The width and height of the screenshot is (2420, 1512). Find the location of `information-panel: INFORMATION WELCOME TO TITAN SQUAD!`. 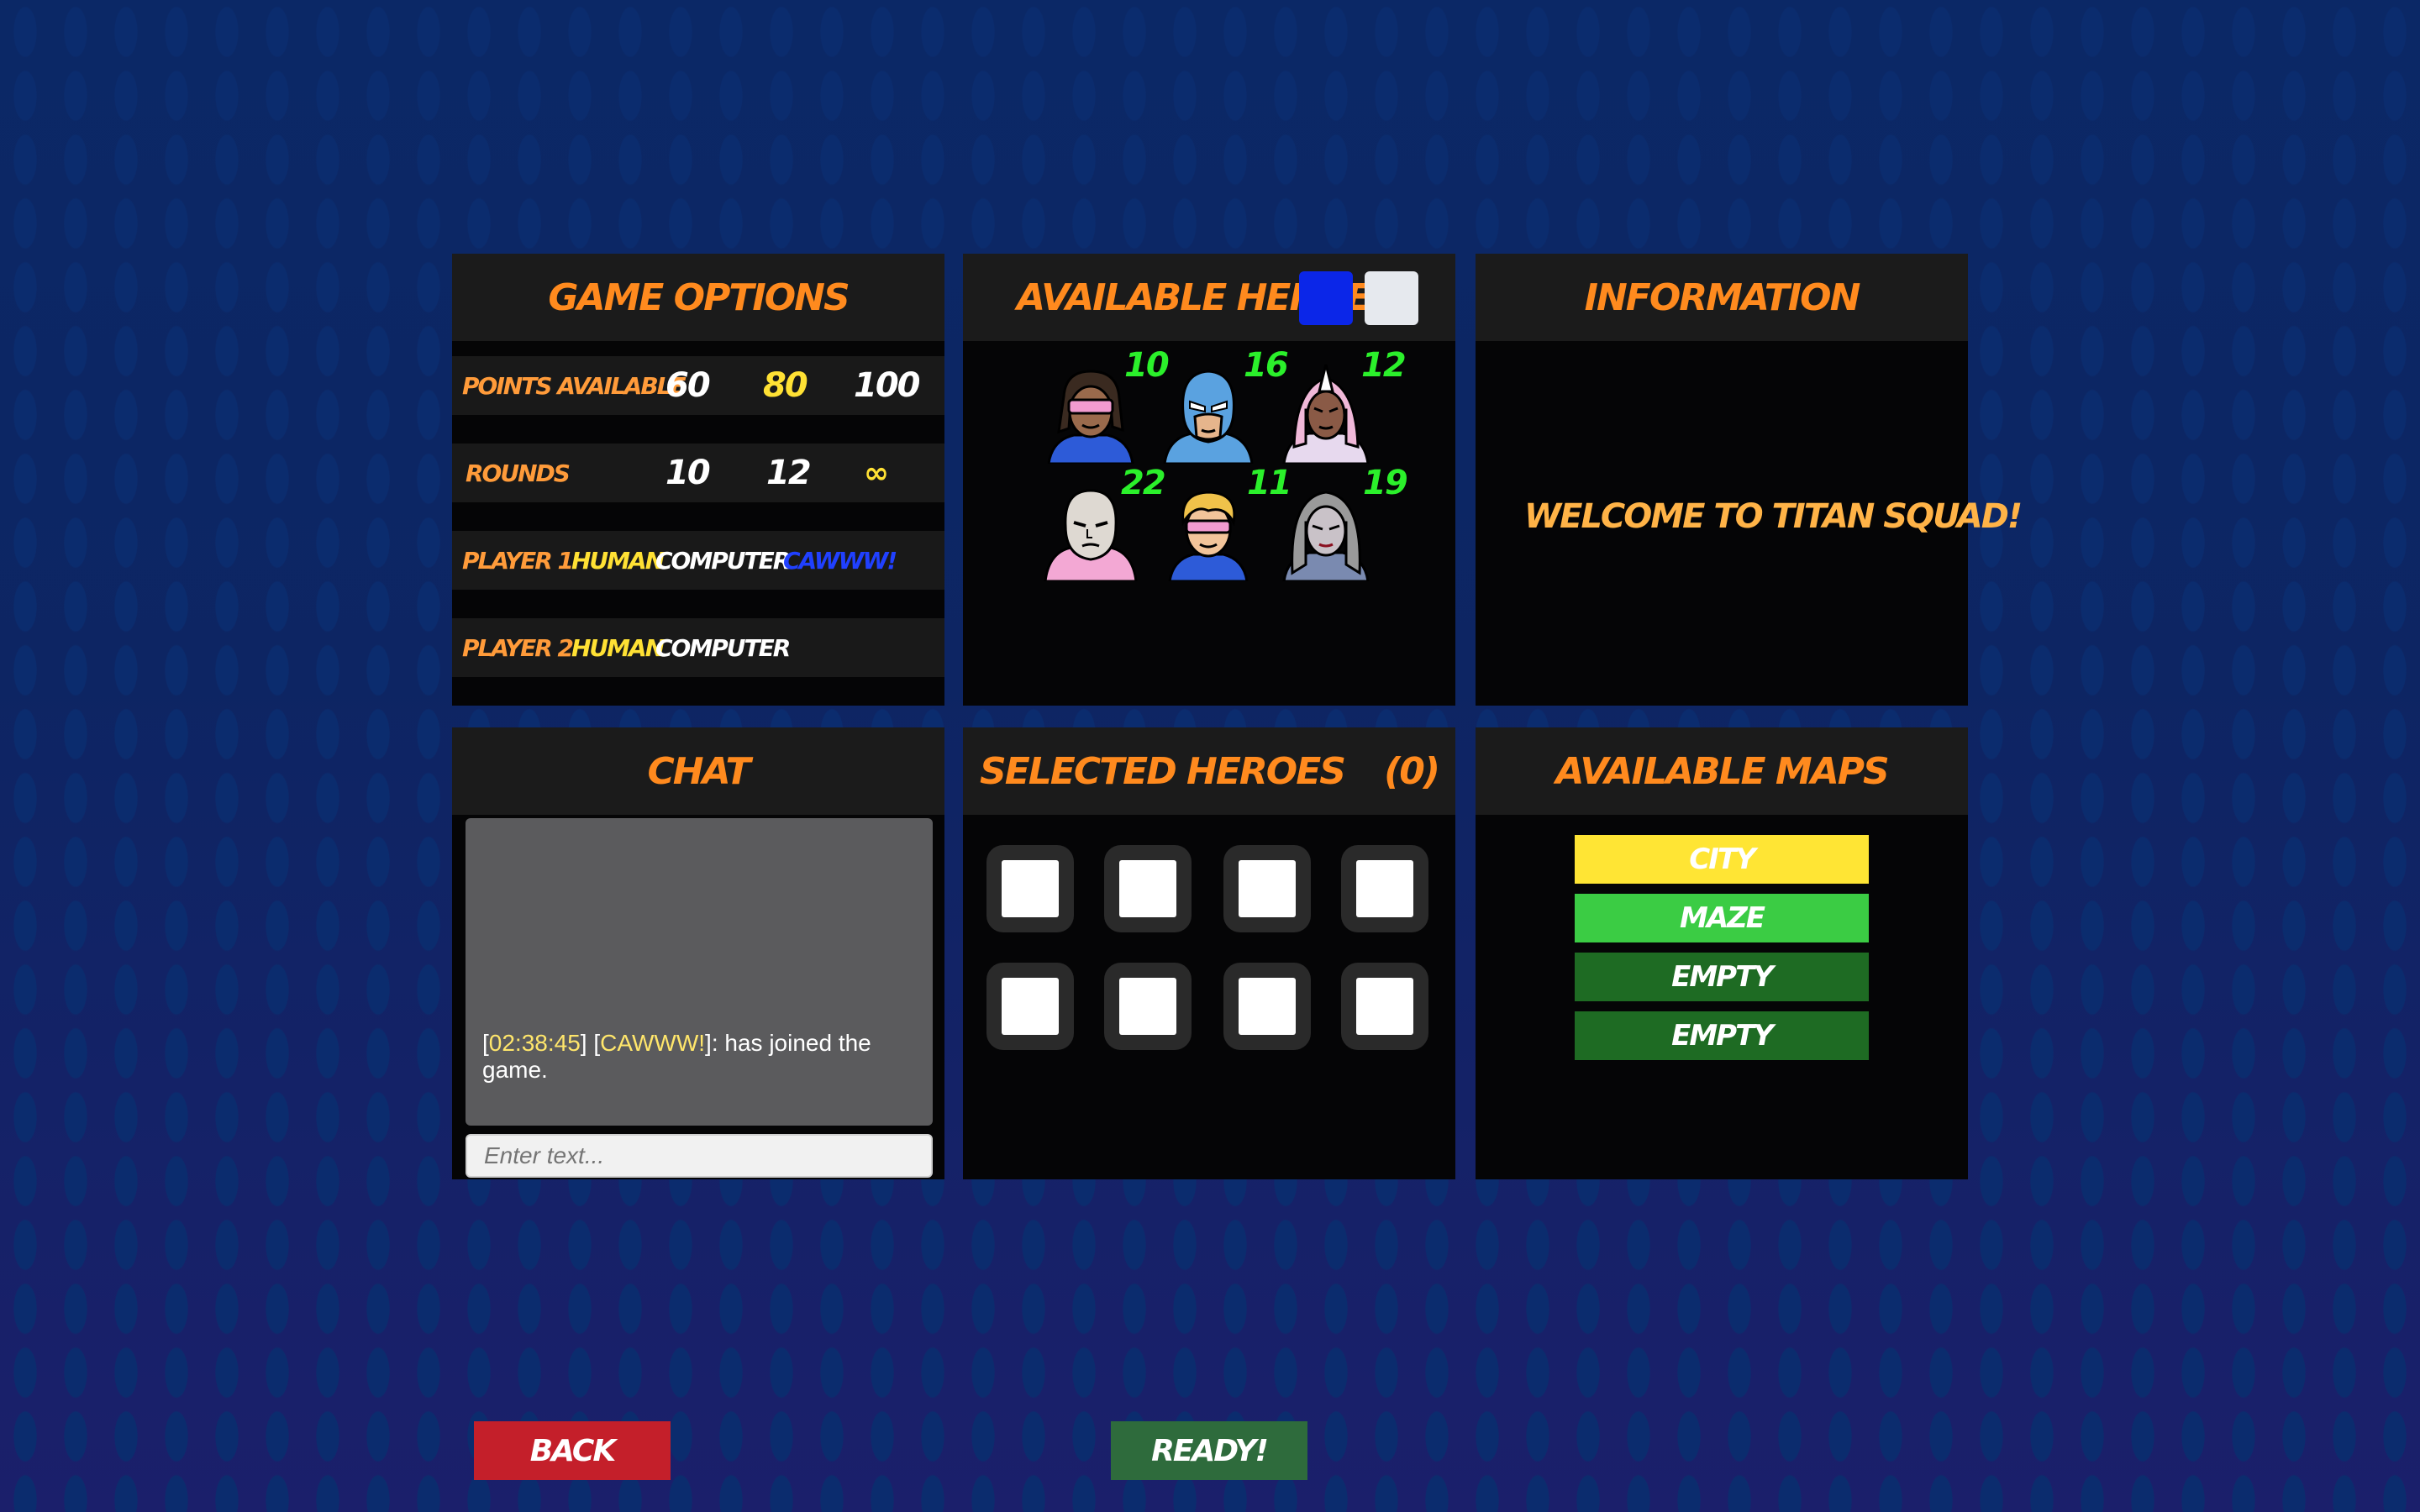

information-panel: INFORMATION WELCOME TO TITAN SQUAD! is located at coordinates (1749, 480).